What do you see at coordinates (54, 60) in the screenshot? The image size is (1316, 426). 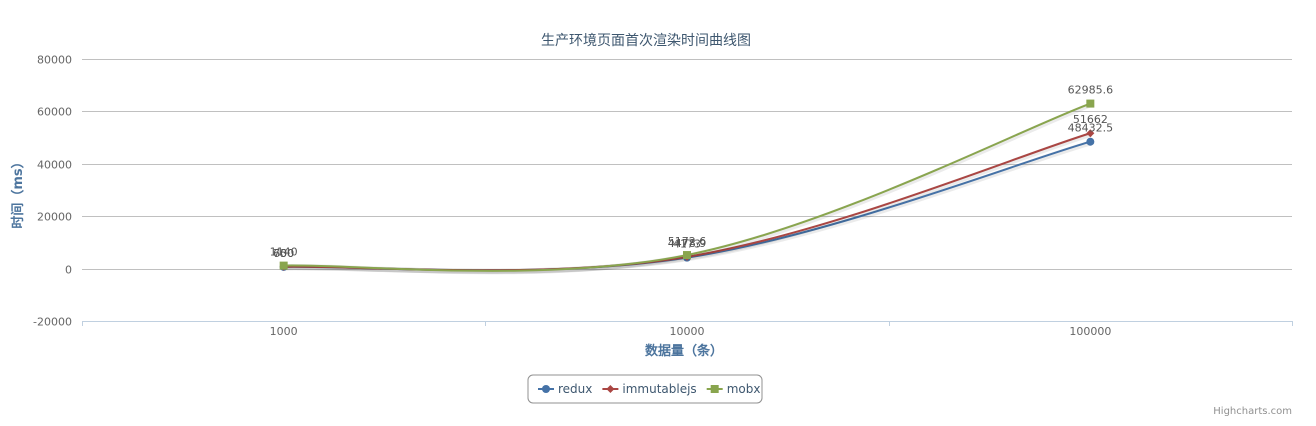 I see `y-tick-label: 80000` at bounding box center [54, 60].